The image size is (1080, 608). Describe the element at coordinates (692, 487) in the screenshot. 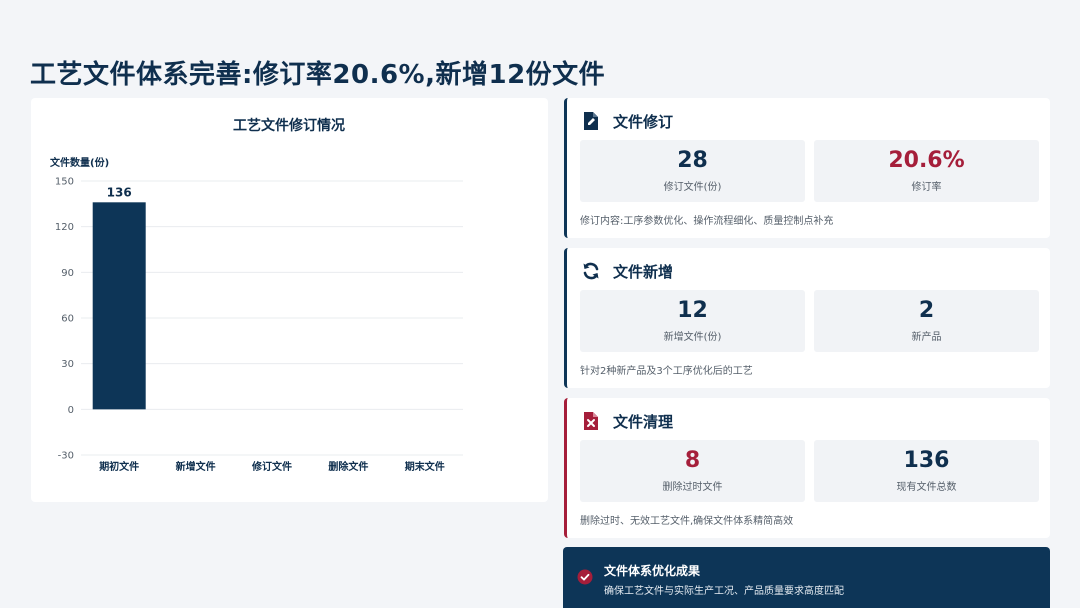

I see `stat-deleted-files-label: 删除过时文件` at that location.